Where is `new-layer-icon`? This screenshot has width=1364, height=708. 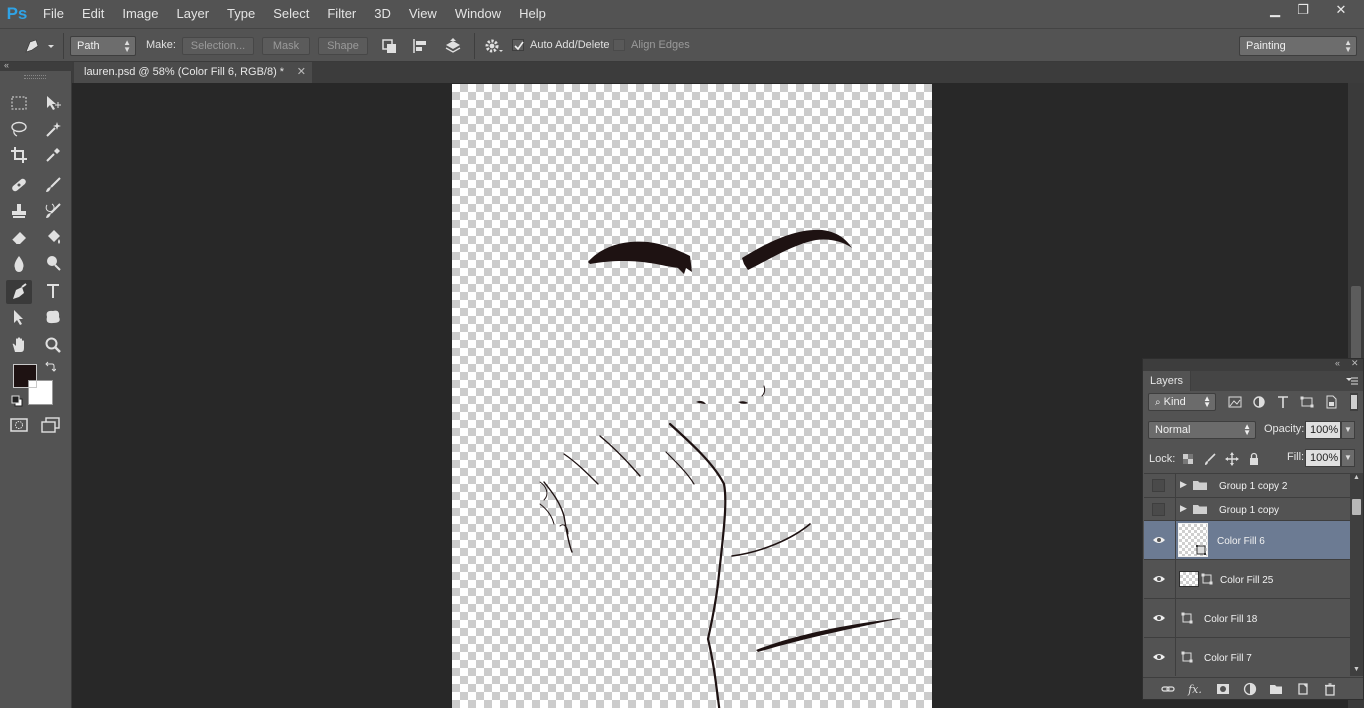 new-layer-icon is located at coordinates (1303, 689).